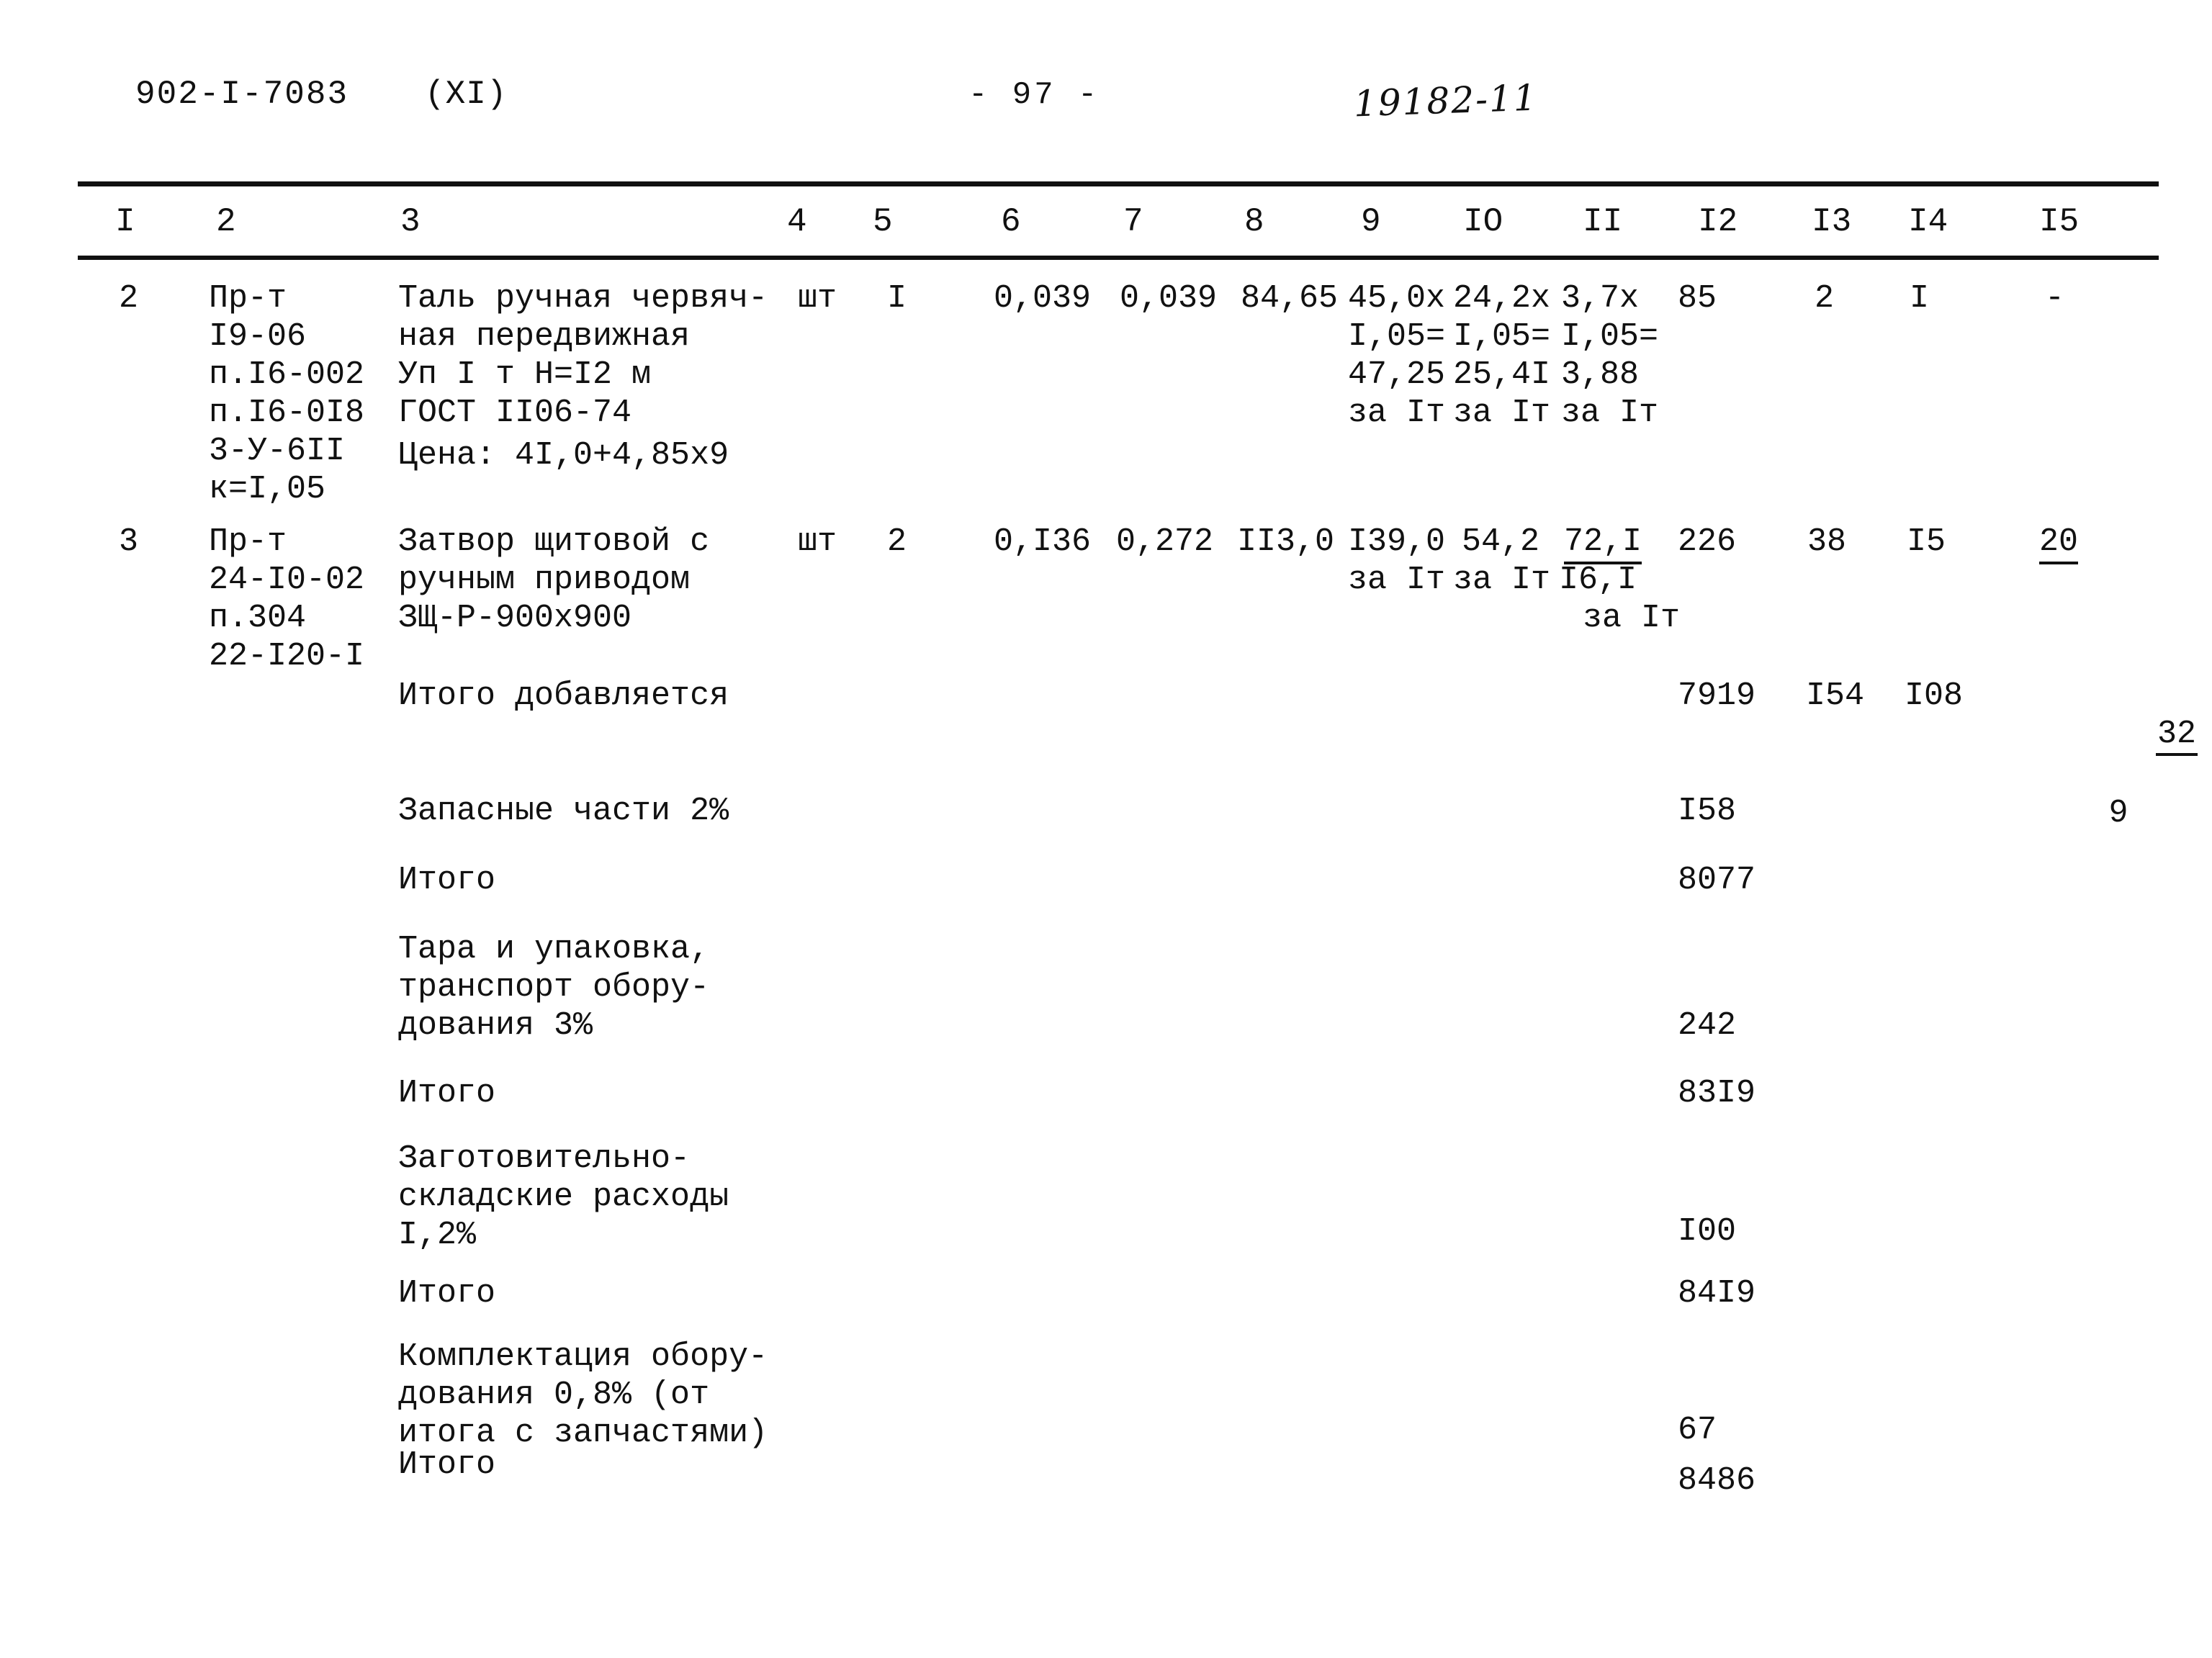  Describe the element at coordinates (1397, 541) in the screenshot. I see `row3-col9: I39,0` at that location.